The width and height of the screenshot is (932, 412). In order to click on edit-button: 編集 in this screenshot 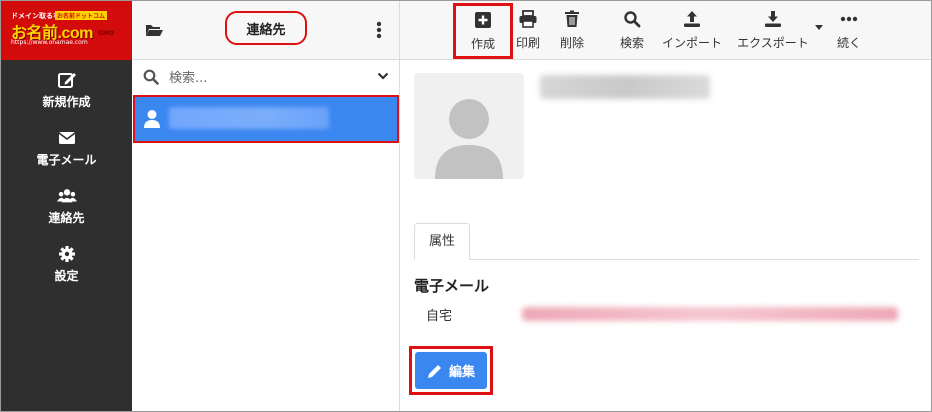, I will do `click(451, 370)`.